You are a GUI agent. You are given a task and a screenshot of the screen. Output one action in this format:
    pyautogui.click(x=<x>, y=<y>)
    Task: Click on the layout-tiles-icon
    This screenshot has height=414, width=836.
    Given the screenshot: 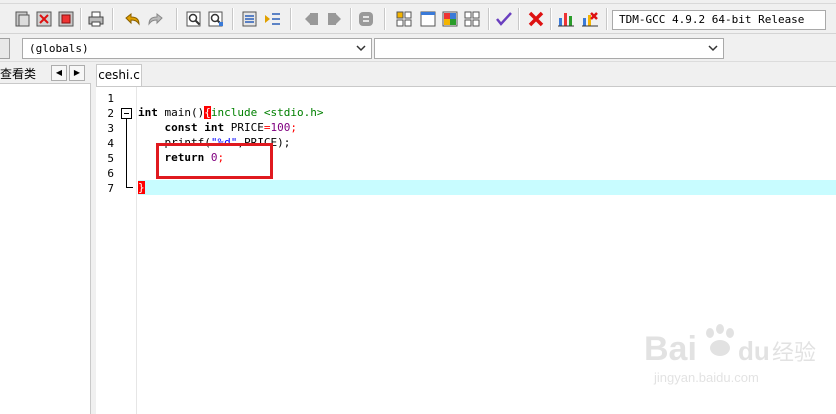 What is the action you would take?
    pyautogui.click(x=472, y=19)
    